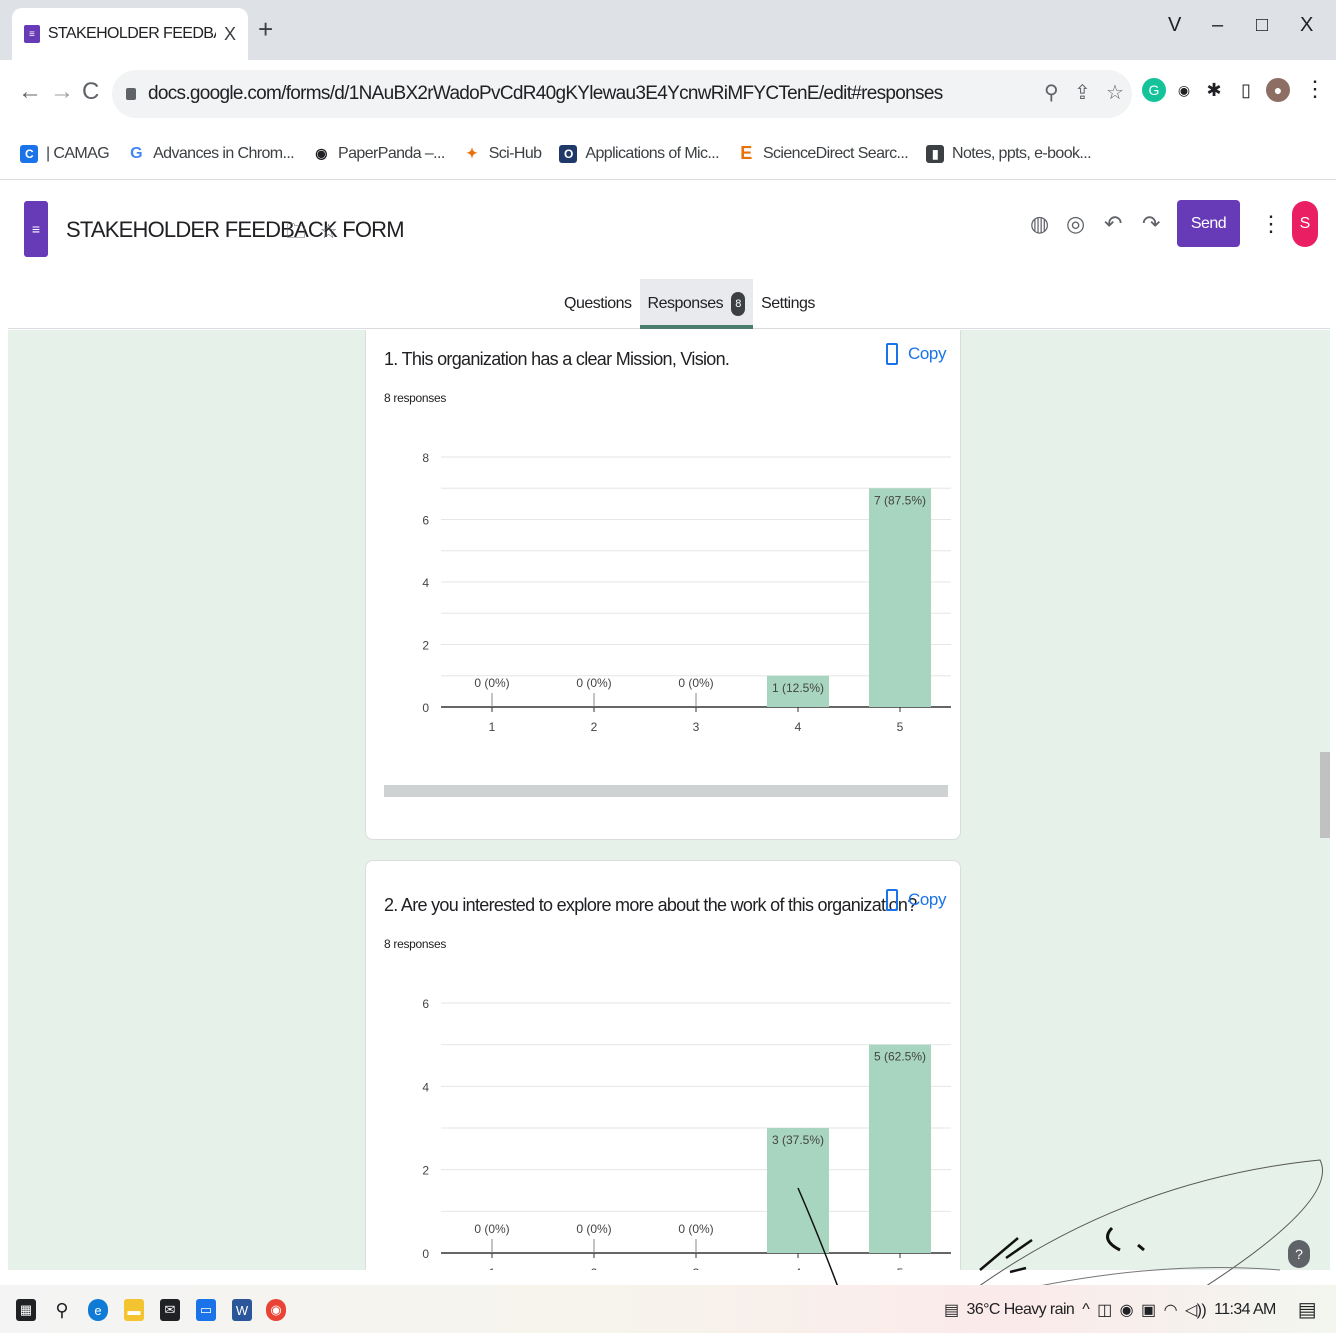 The width and height of the screenshot is (1336, 1333). Describe the element at coordinates (1113, 224) in the screenshot. I see `undo-icon: ↶` at that location.